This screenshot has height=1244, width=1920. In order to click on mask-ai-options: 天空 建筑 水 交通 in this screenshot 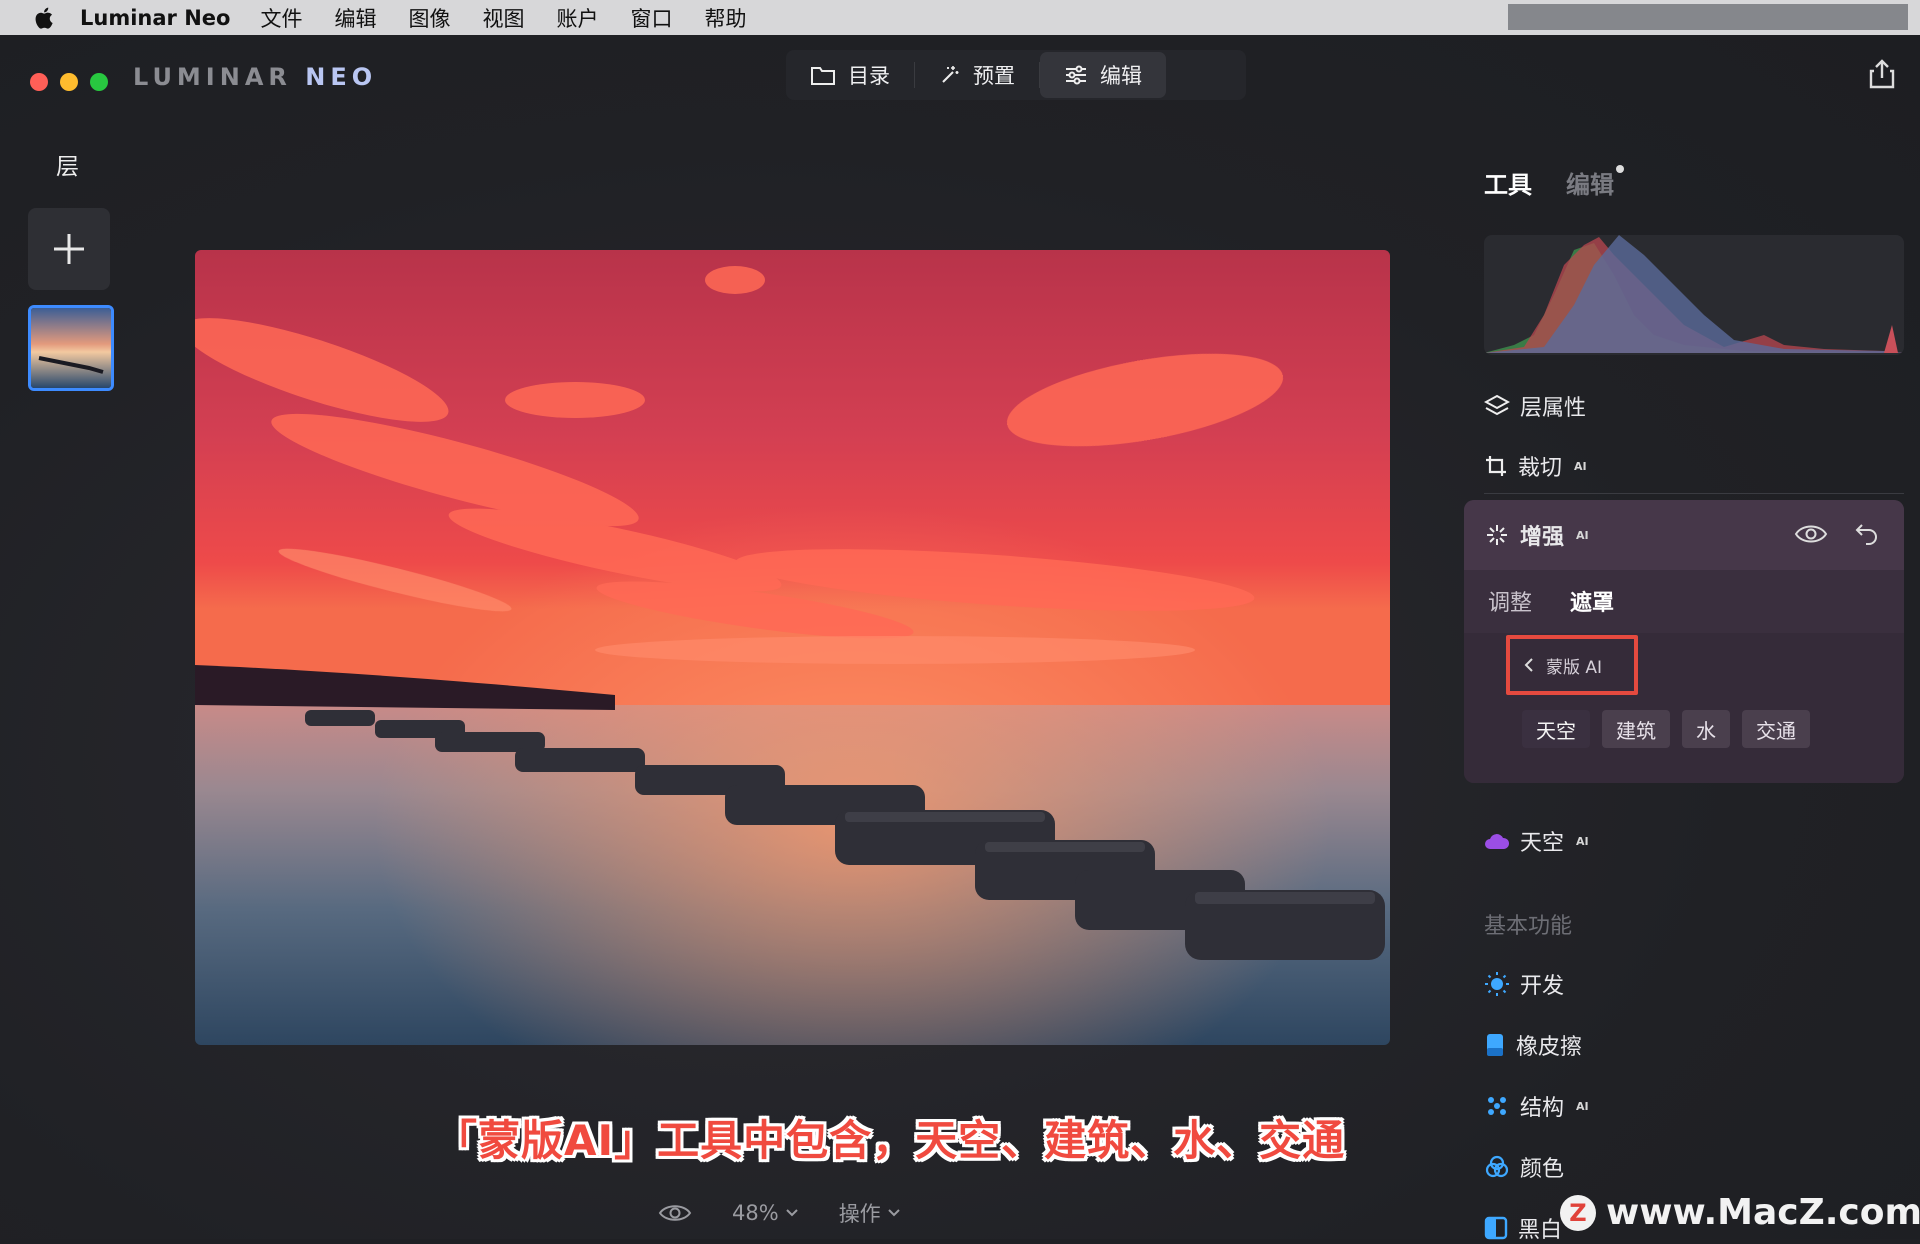, I will do `click(1666, 729)`.